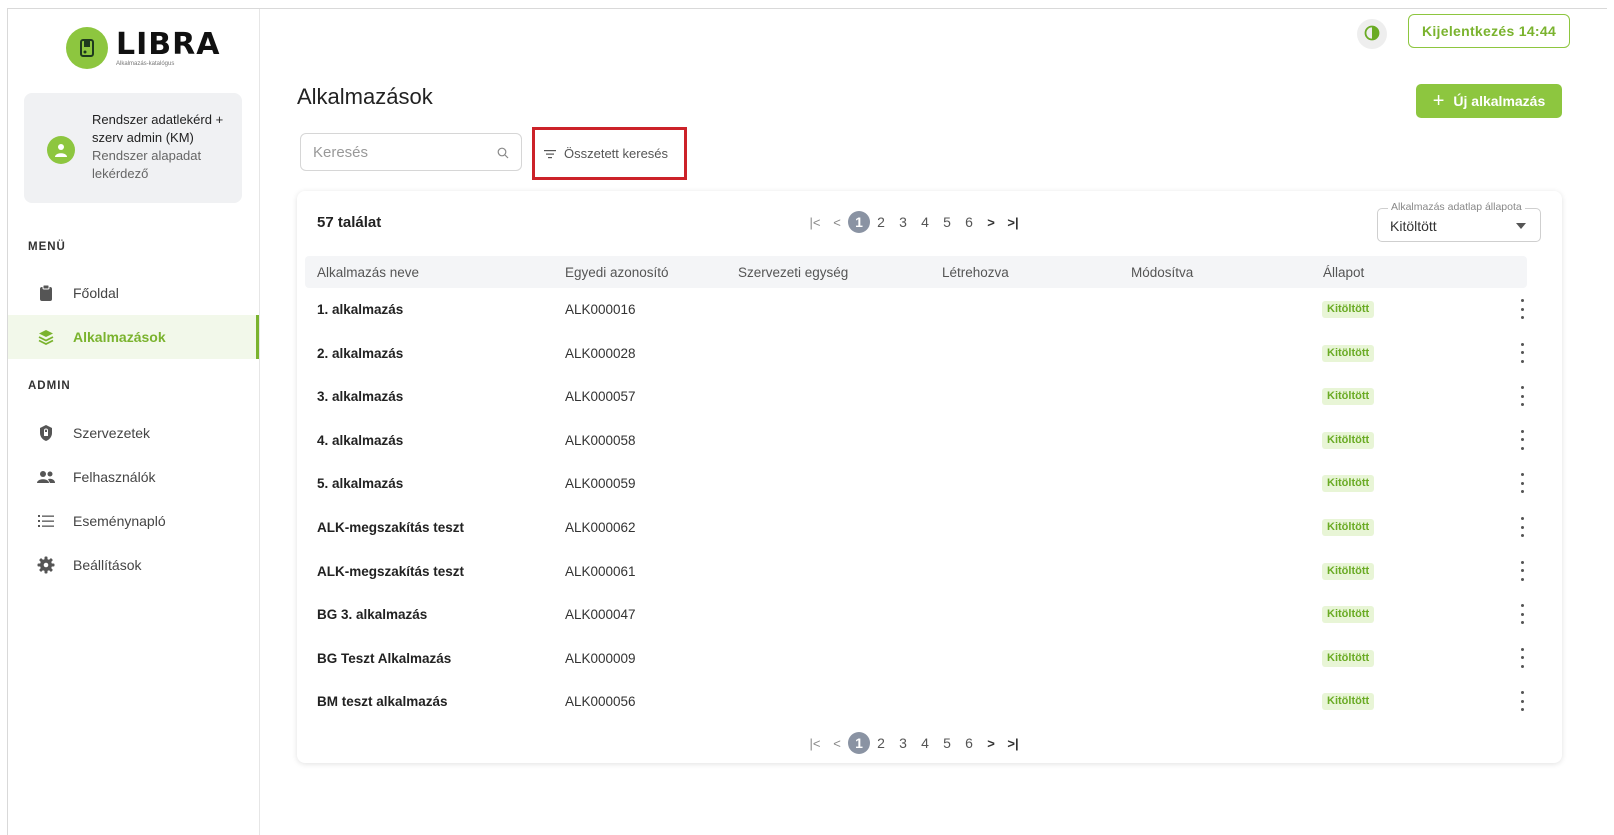 The image size is (1614, 835). I want to click on table-row: 1. alkalmazás ALK000016 Kitöltött, so click(916, 310).